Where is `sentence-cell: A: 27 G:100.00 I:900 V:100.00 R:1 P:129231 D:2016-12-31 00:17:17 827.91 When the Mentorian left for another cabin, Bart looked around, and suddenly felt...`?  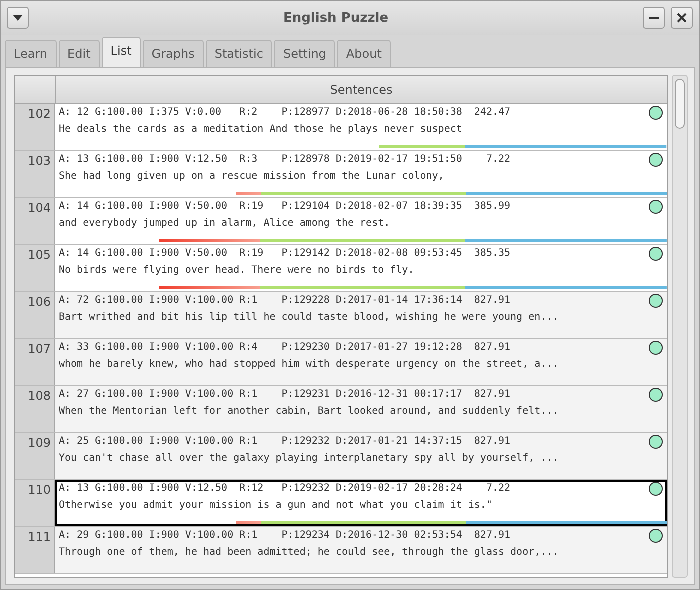
sentence-cell: A: 27 G:100.00 I:900 V:100.00 R:1 P:129231 D:2016-12-31 00:17:17 827.91 When the Mentorian left for another cabin, Bart looked around, and suddenly felt... is located at coordinates (361, 409).